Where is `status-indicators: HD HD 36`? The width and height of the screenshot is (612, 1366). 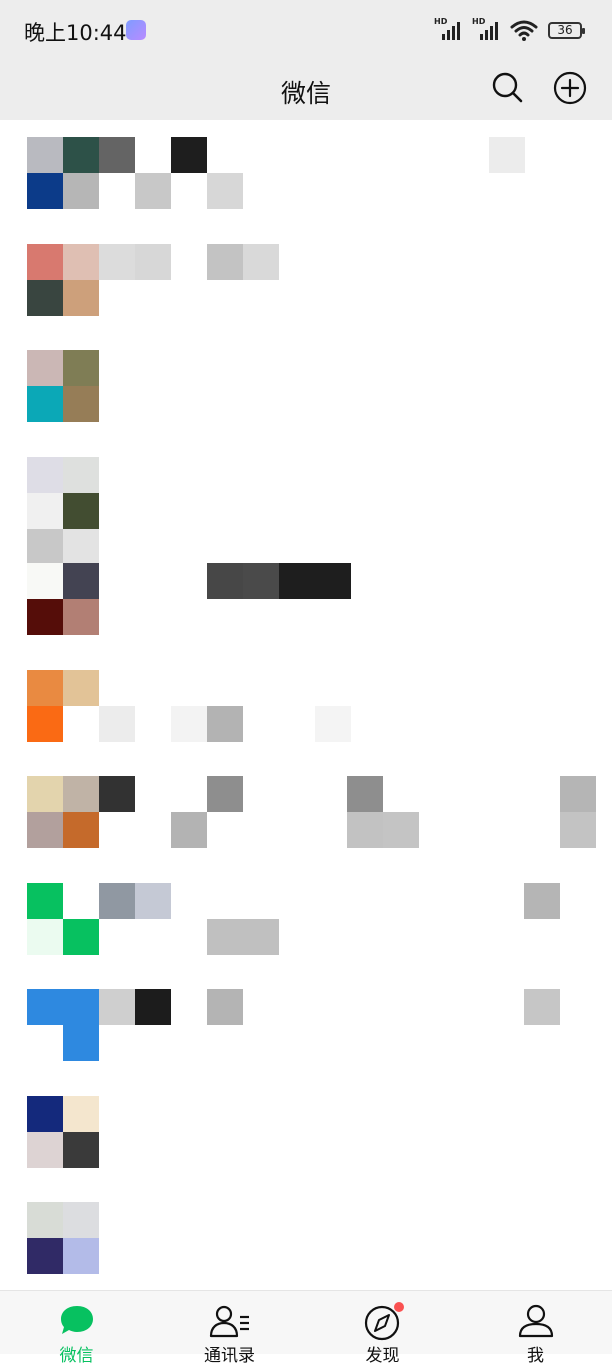 status-indicators: HD HD 36 is located at coordinates (509, 30).